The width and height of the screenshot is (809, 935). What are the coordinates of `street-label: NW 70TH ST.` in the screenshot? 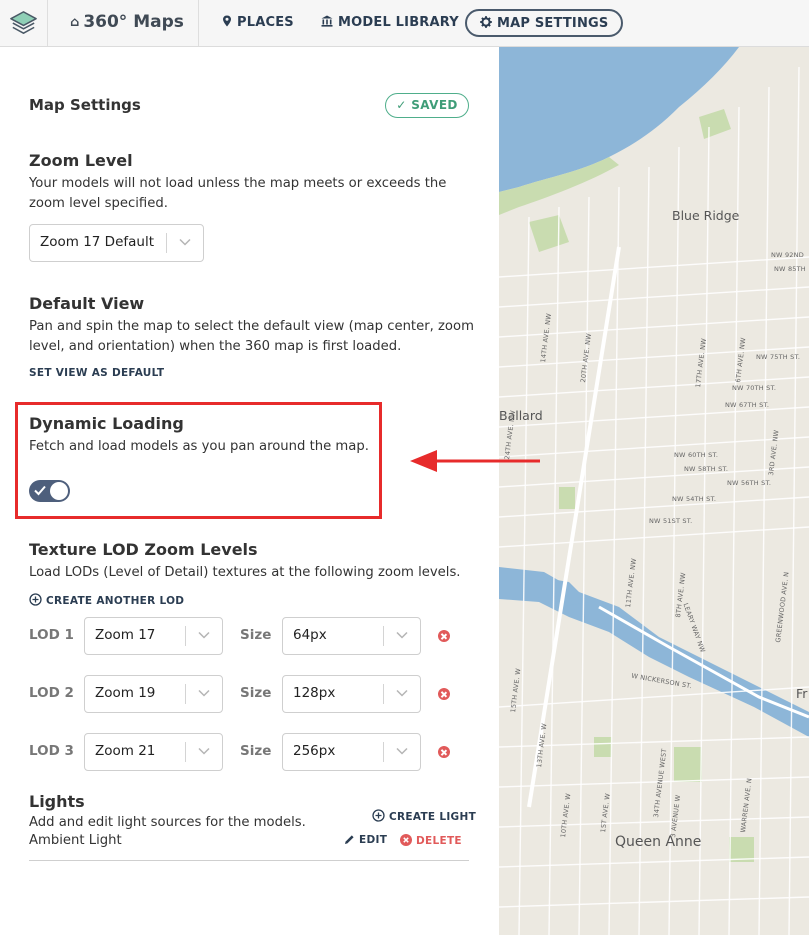 It's located at (754, 388).